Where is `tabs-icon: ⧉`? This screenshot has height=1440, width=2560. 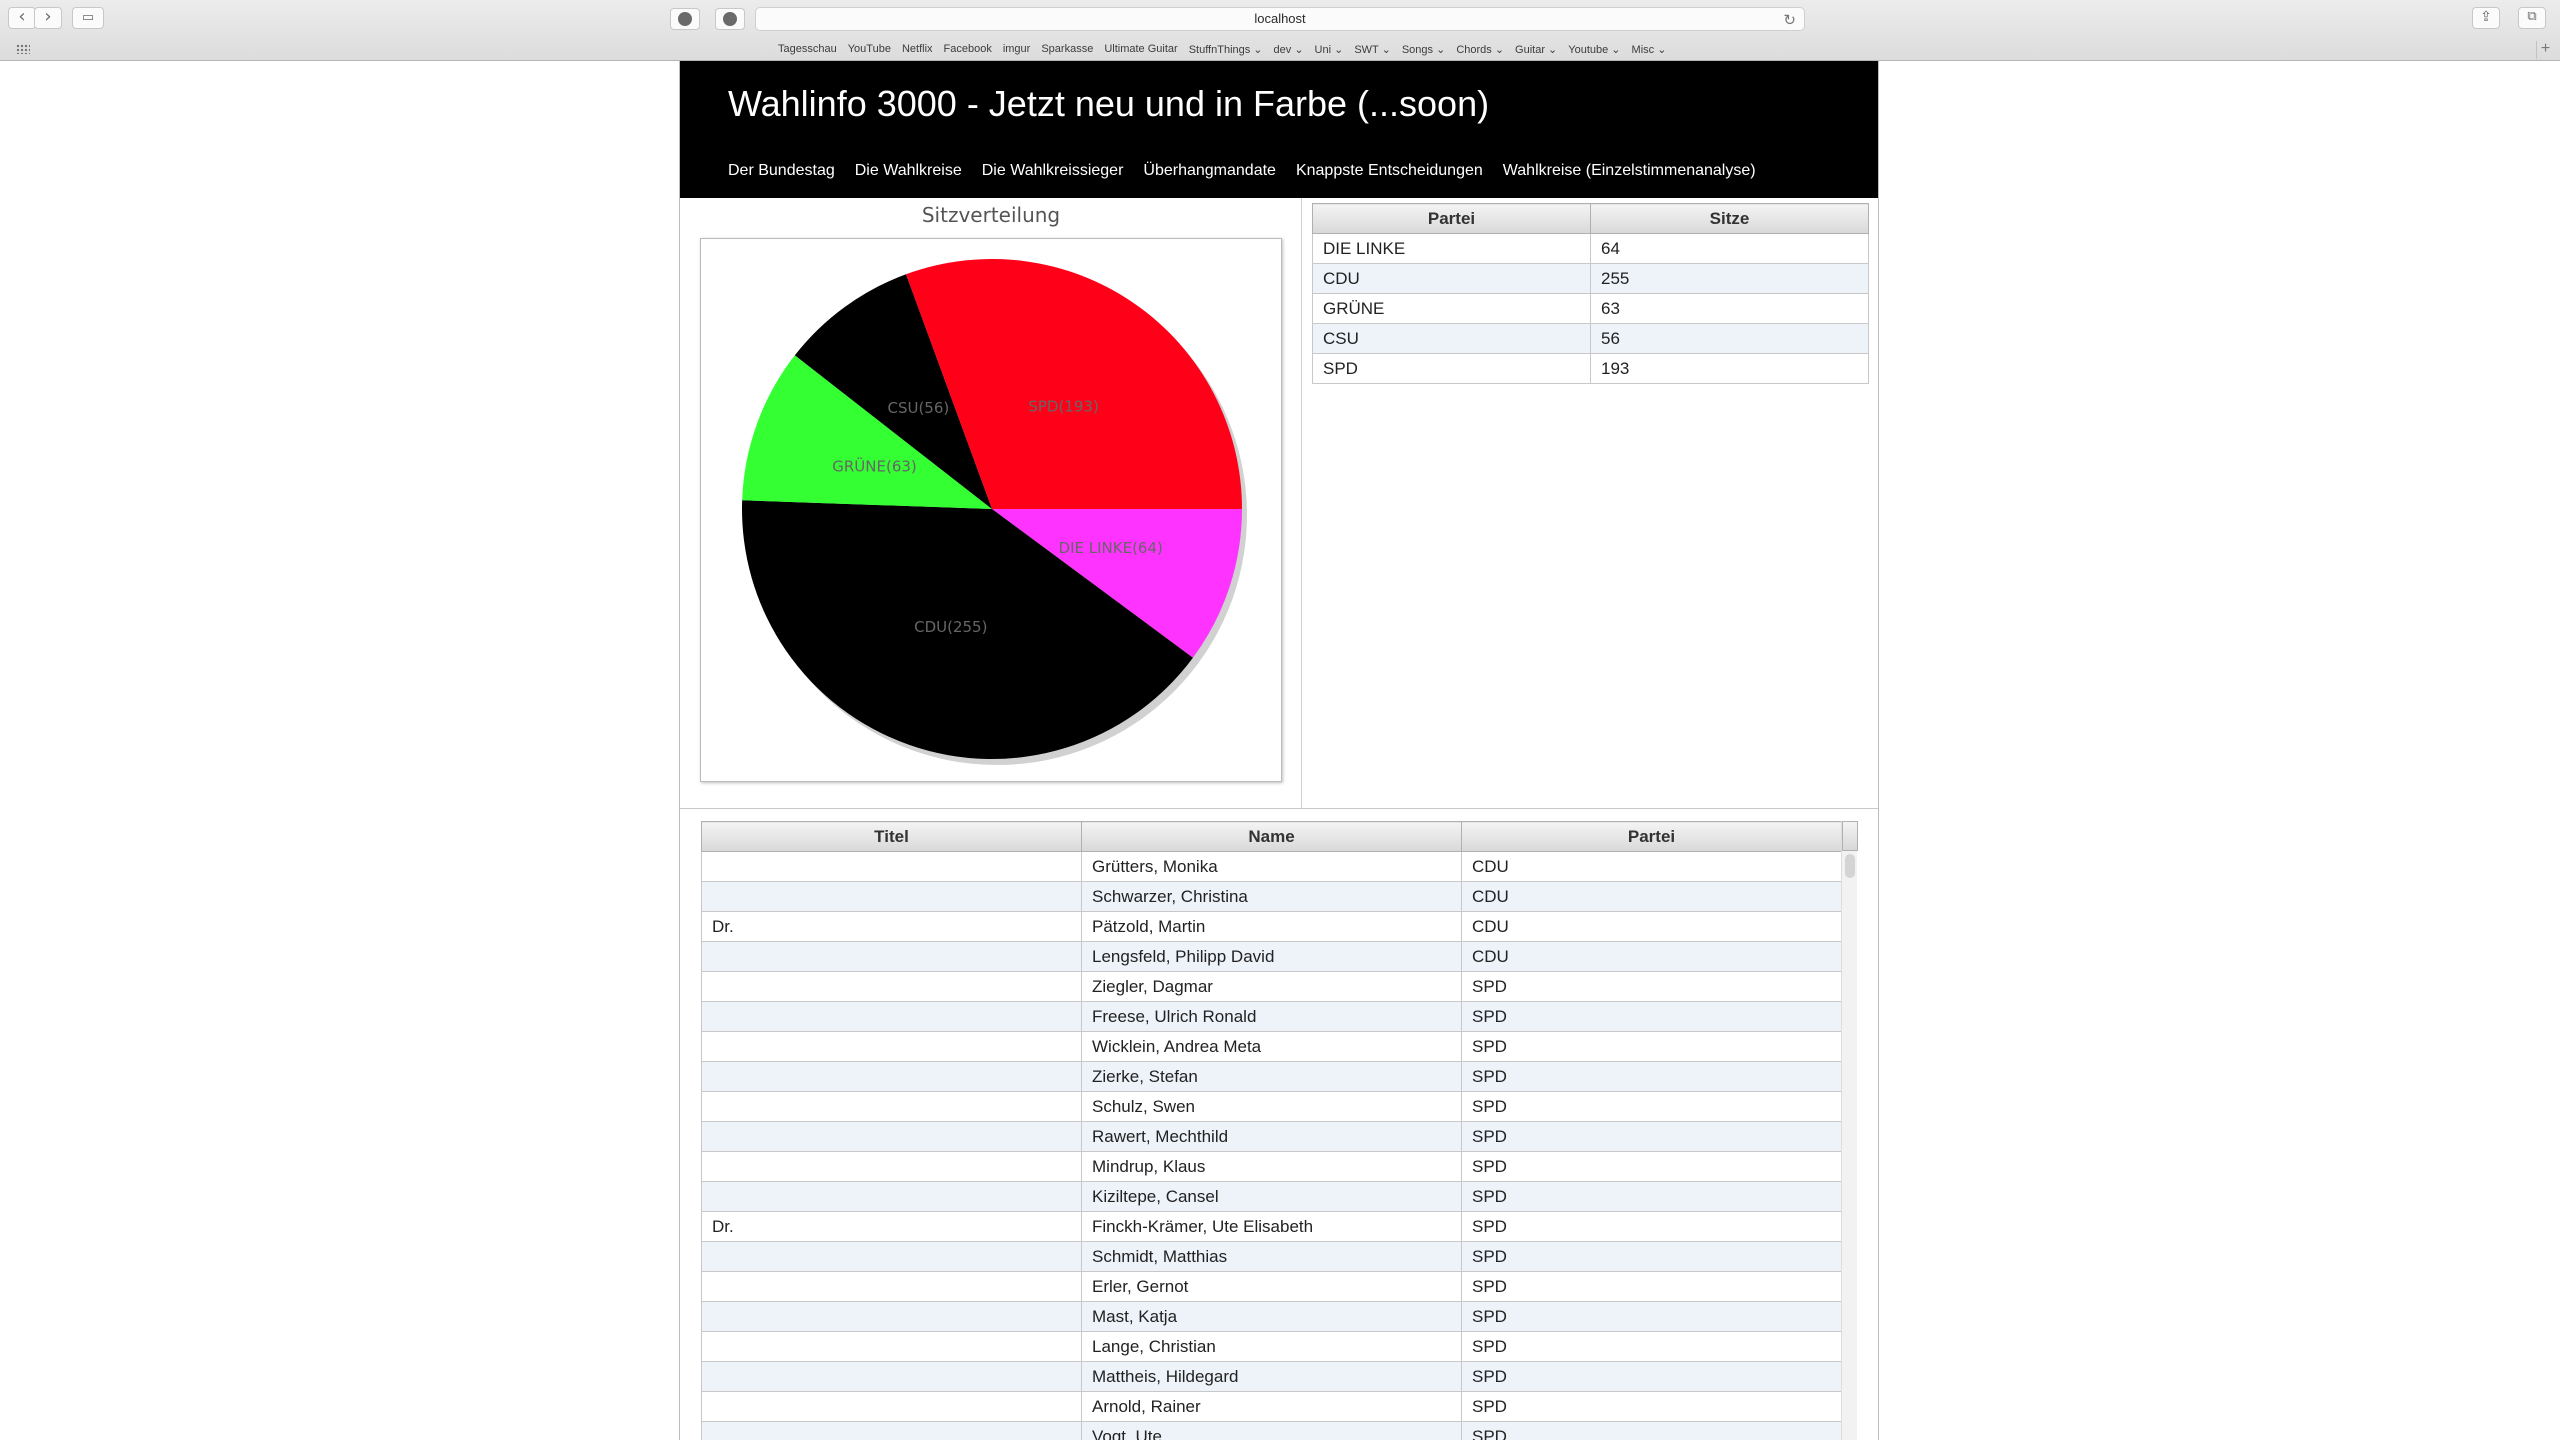 tabs-icon: ⧉ is located at coordinates (2532, 18).